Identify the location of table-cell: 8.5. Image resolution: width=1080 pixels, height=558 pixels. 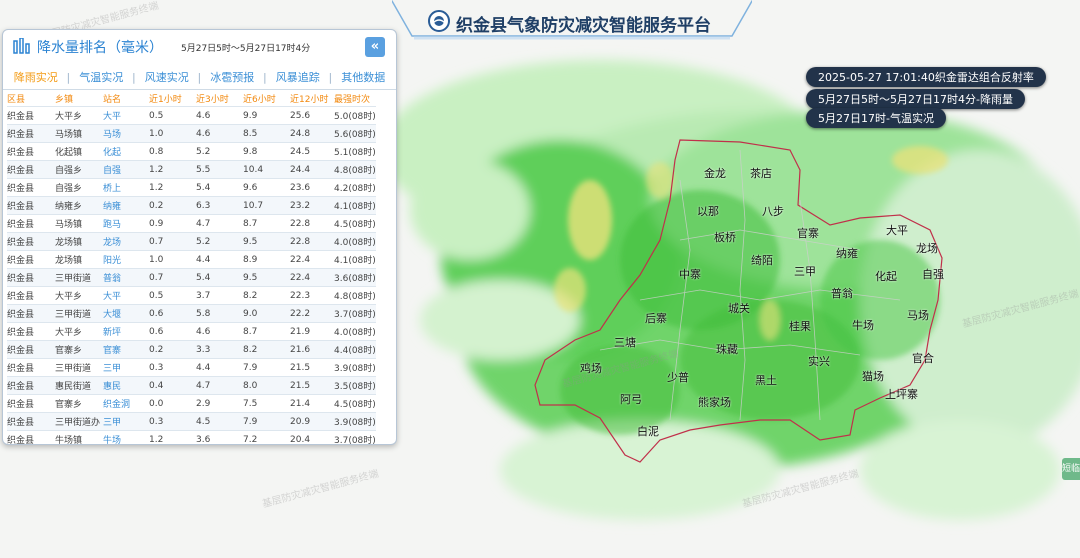
(266, 133).